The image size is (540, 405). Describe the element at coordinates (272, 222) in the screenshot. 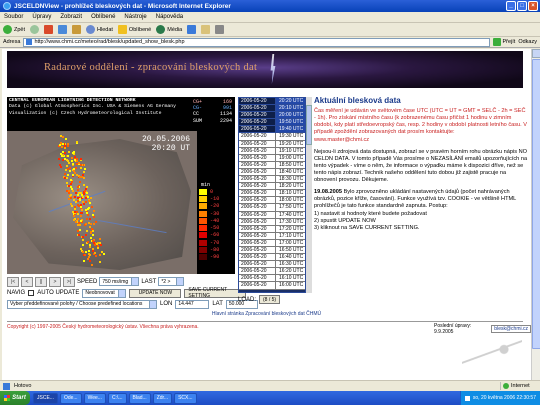

I see `time-list-item: 2006-05-20 17:30 UTC` at that location.